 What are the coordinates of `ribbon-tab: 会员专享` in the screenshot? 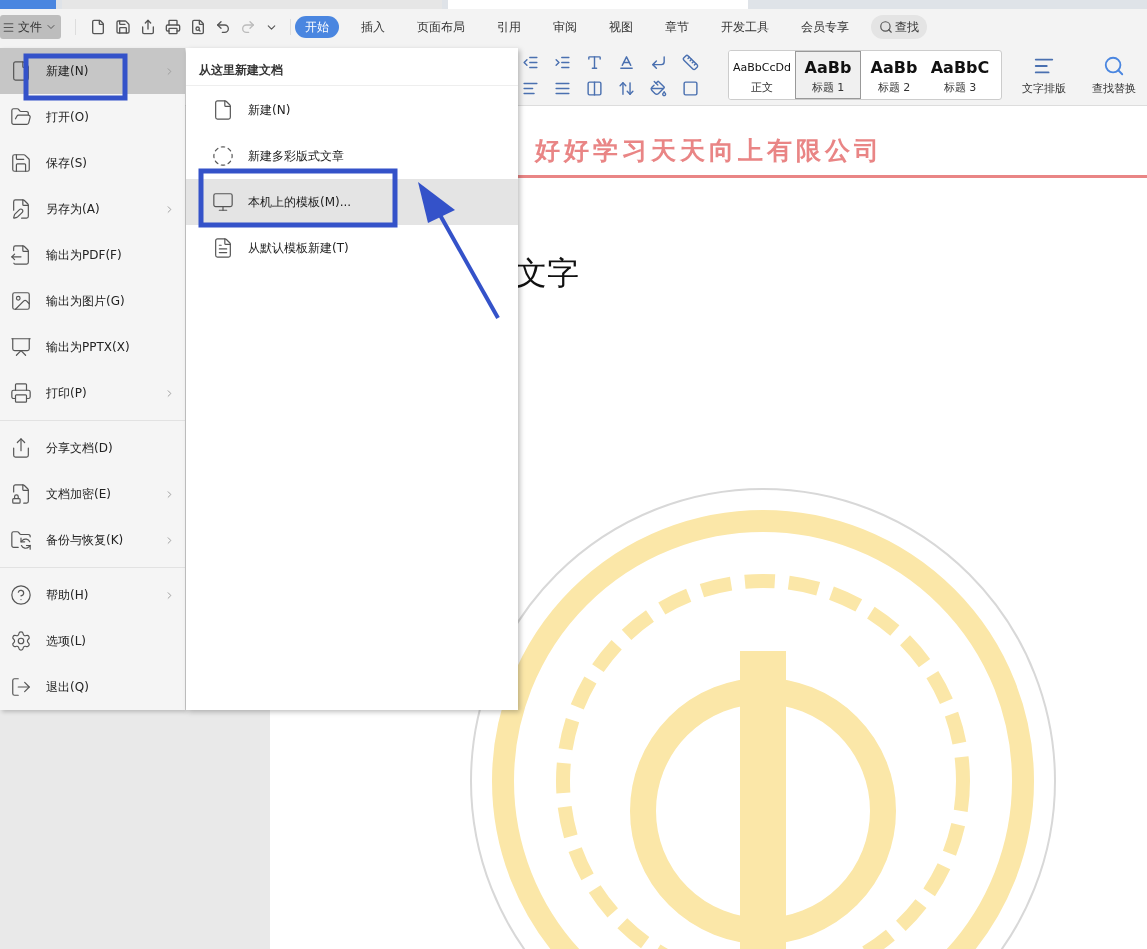 It's located at (825, 27).